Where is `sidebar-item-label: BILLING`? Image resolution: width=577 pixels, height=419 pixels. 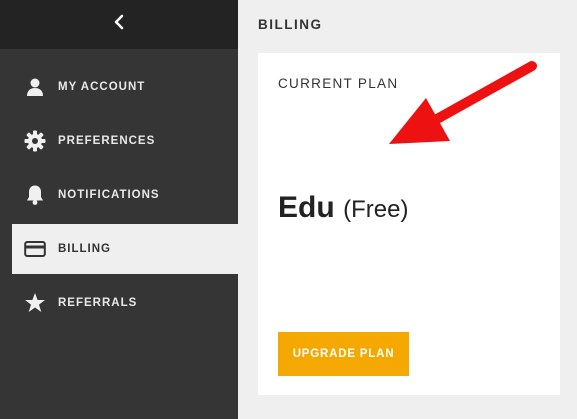
sidebar-item-label: BILLING is located at coordinates (84, 249).